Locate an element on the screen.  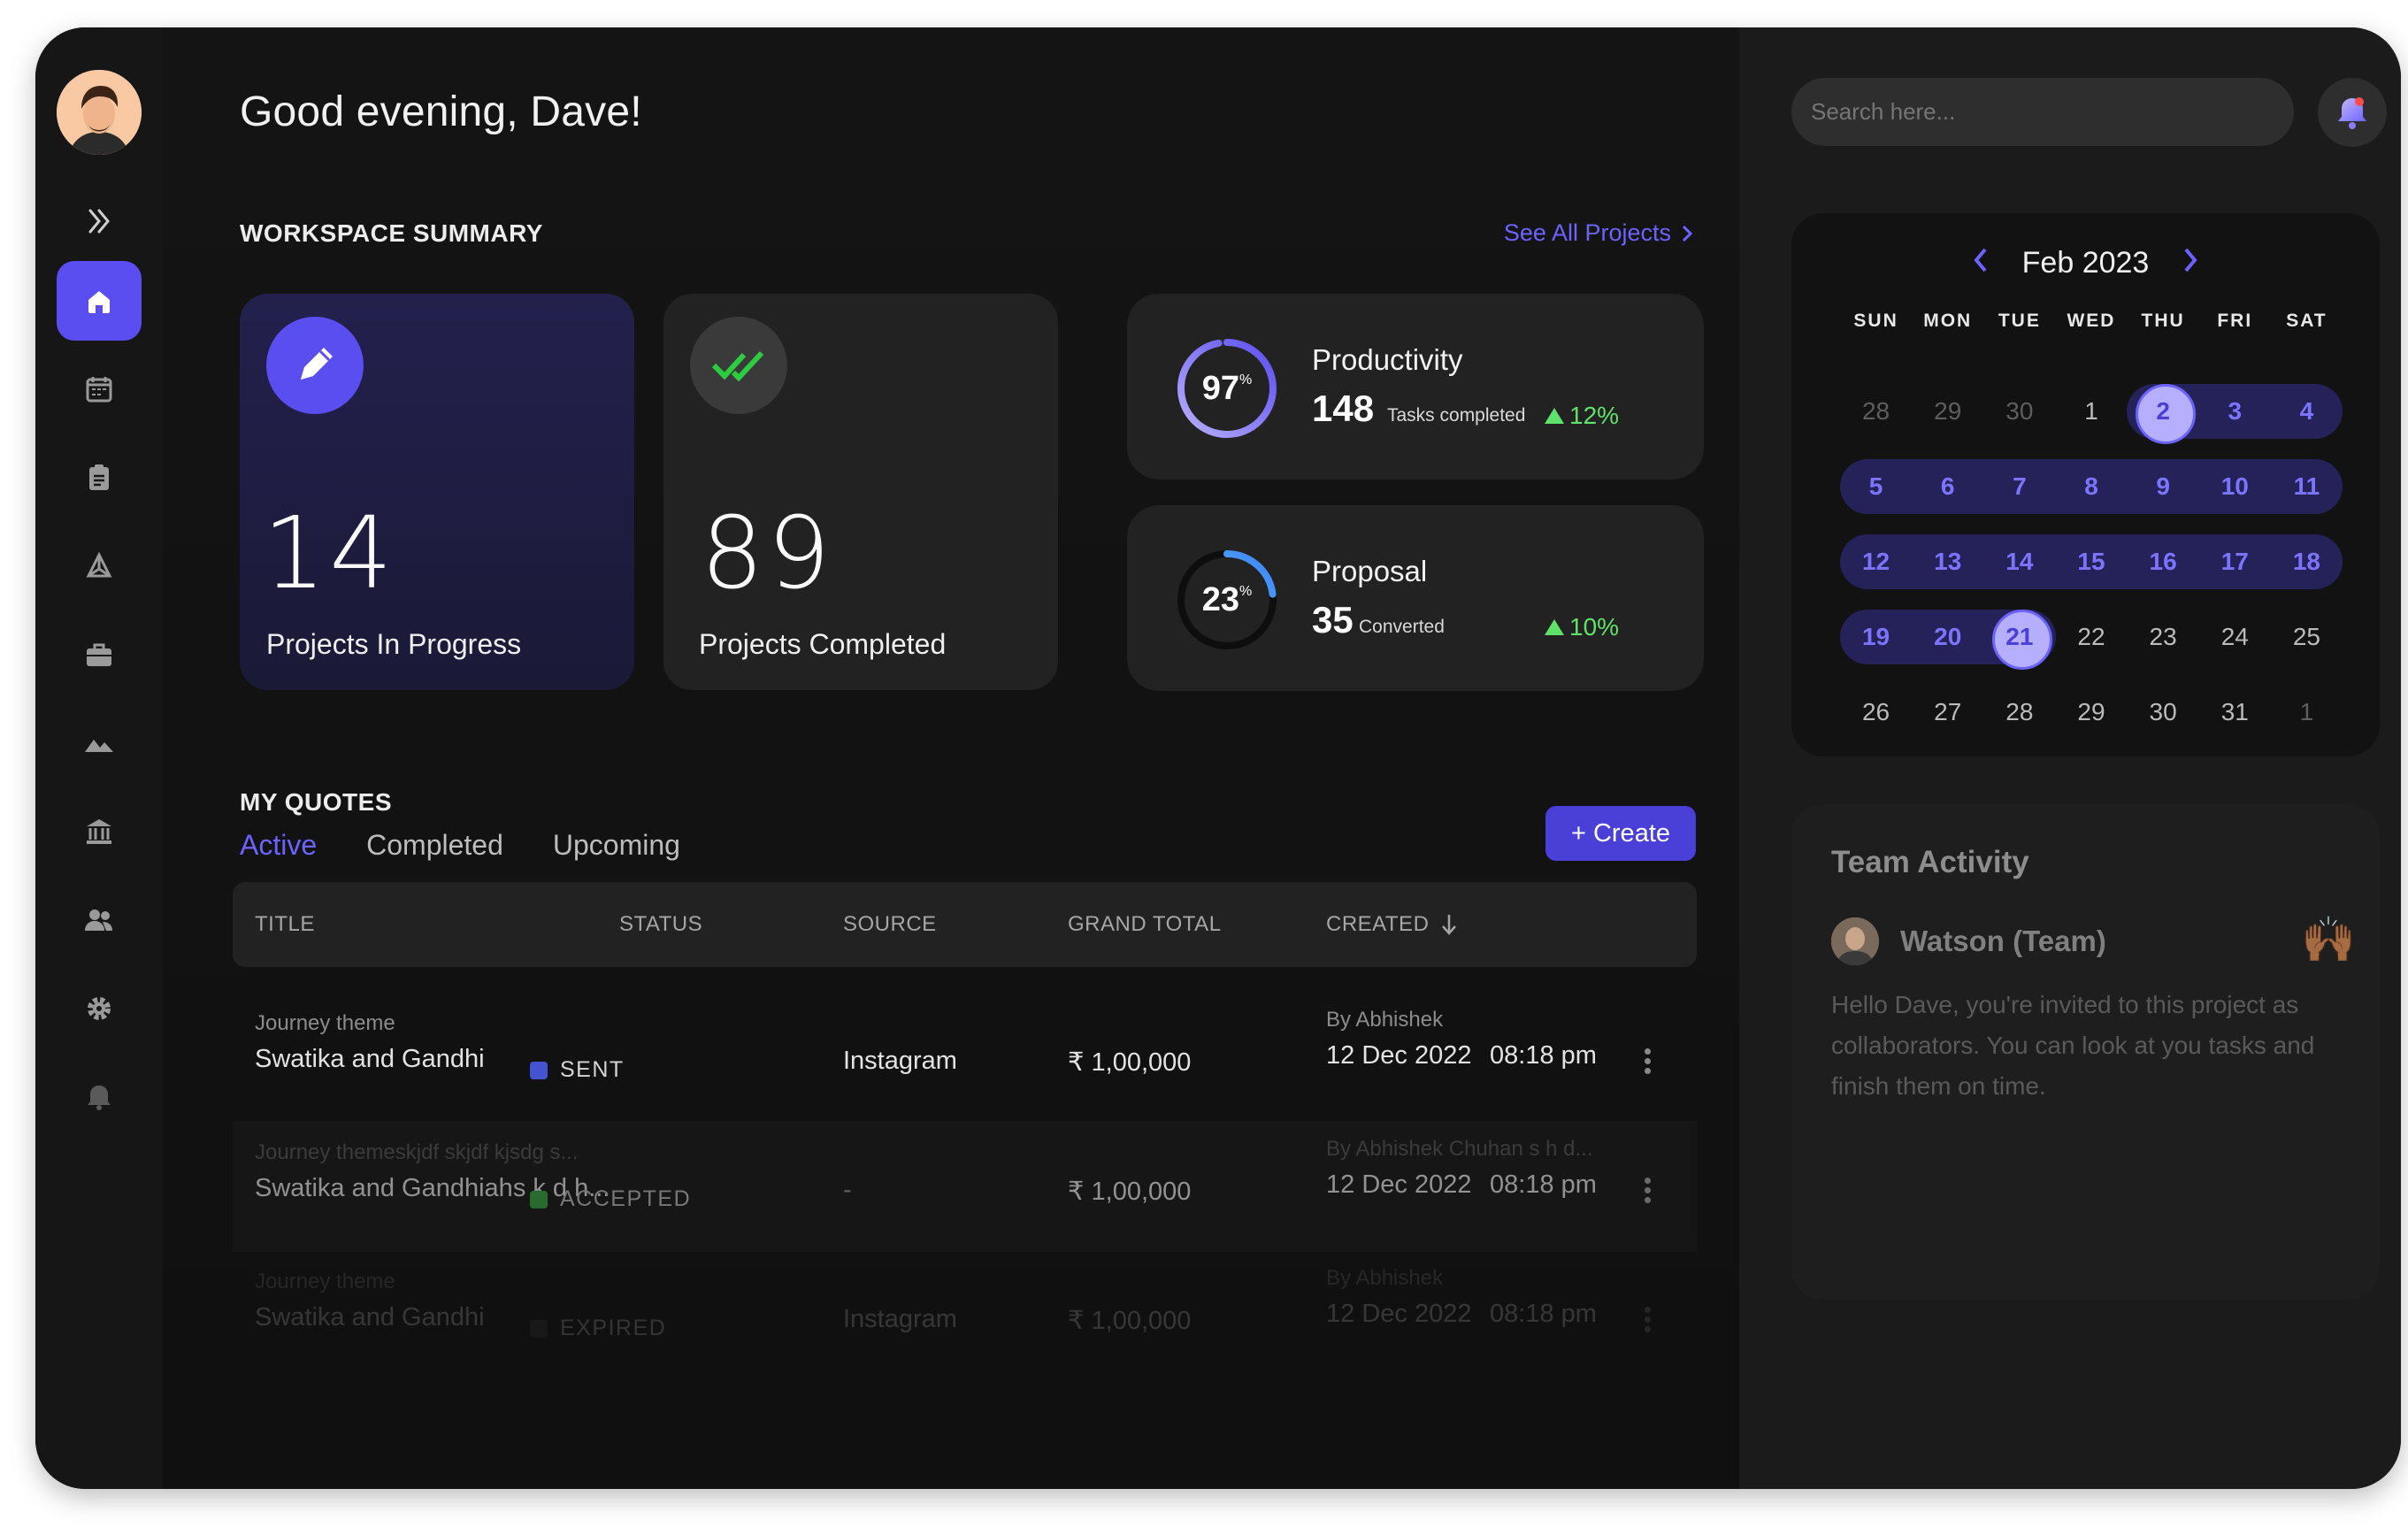
calendar-day: 7 is located at coordinates (2019, 486).